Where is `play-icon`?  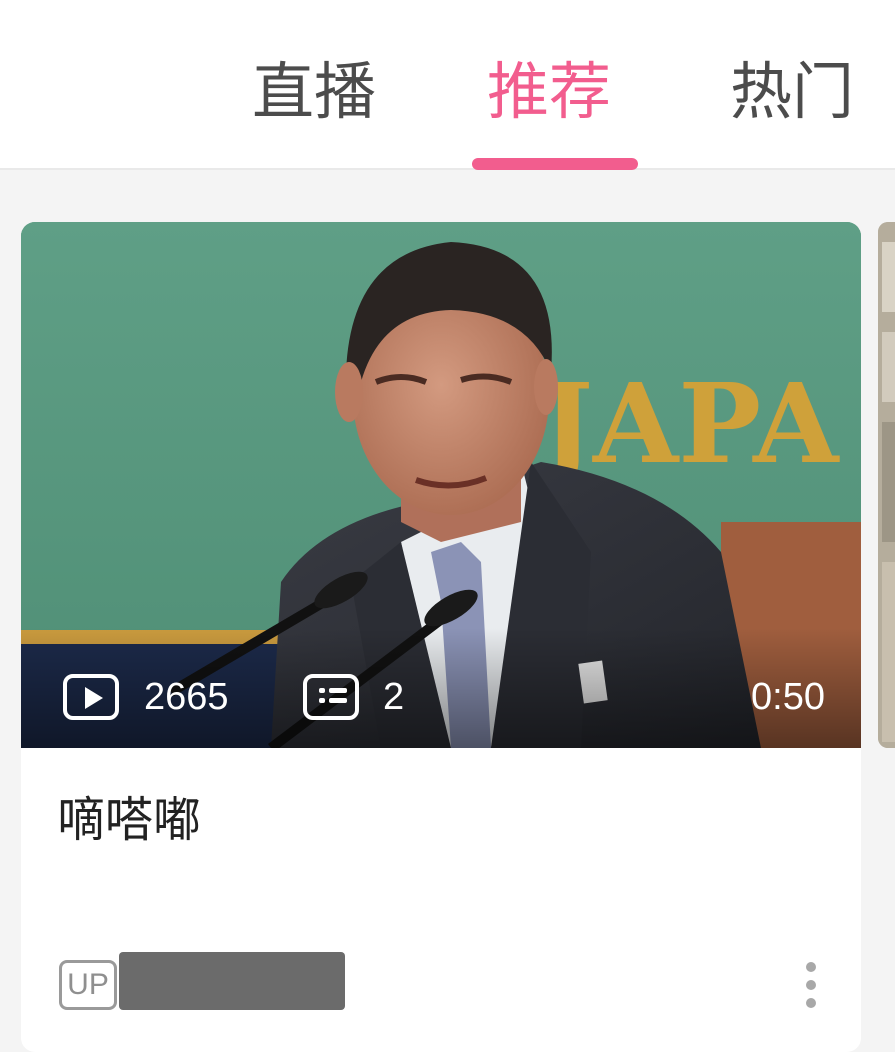
play-icon is located at coordinates (91, 697).